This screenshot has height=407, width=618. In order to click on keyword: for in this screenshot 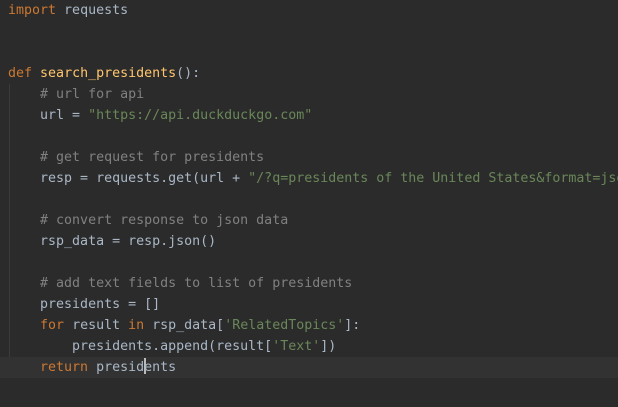, I will do `click(52, 325)`.